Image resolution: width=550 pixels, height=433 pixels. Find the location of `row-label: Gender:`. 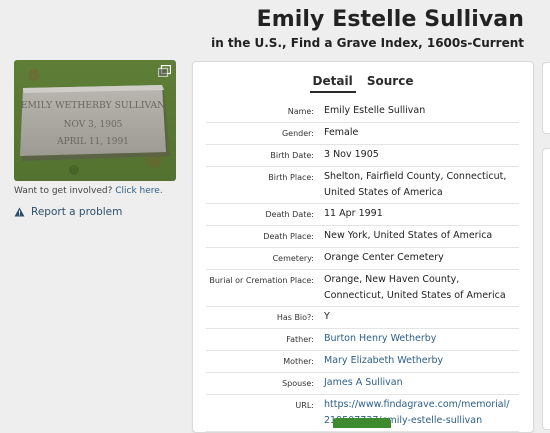

row-label: Gender: is located at coordinates (297, 133).